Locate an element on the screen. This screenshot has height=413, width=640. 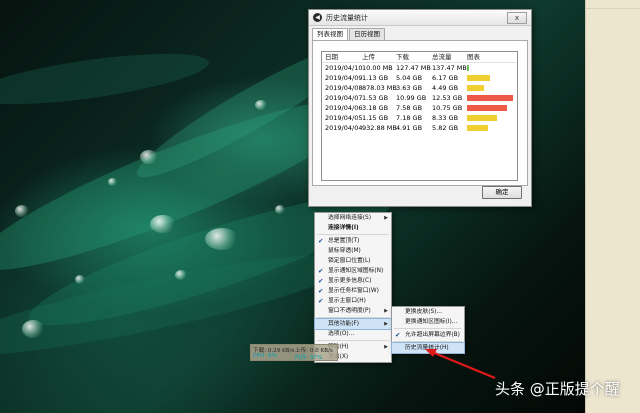
upload-cell: 932.88 MB is located at coordinates (379, 128).